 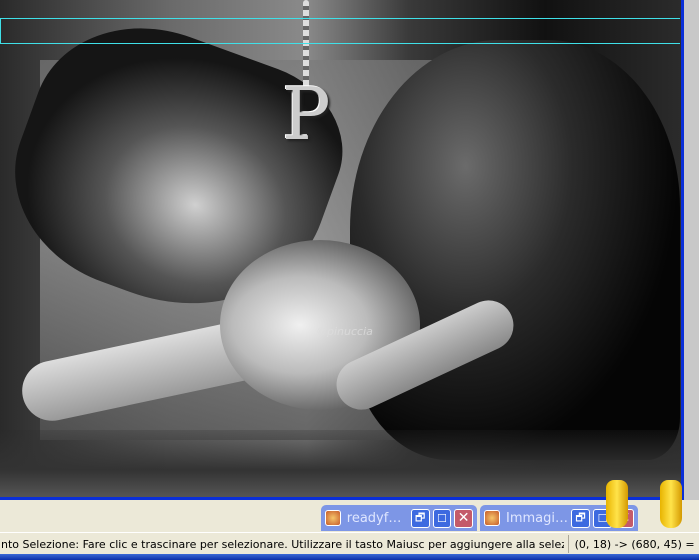 I want to click on letter-p-ornament: P, so click(x=306, y=114).